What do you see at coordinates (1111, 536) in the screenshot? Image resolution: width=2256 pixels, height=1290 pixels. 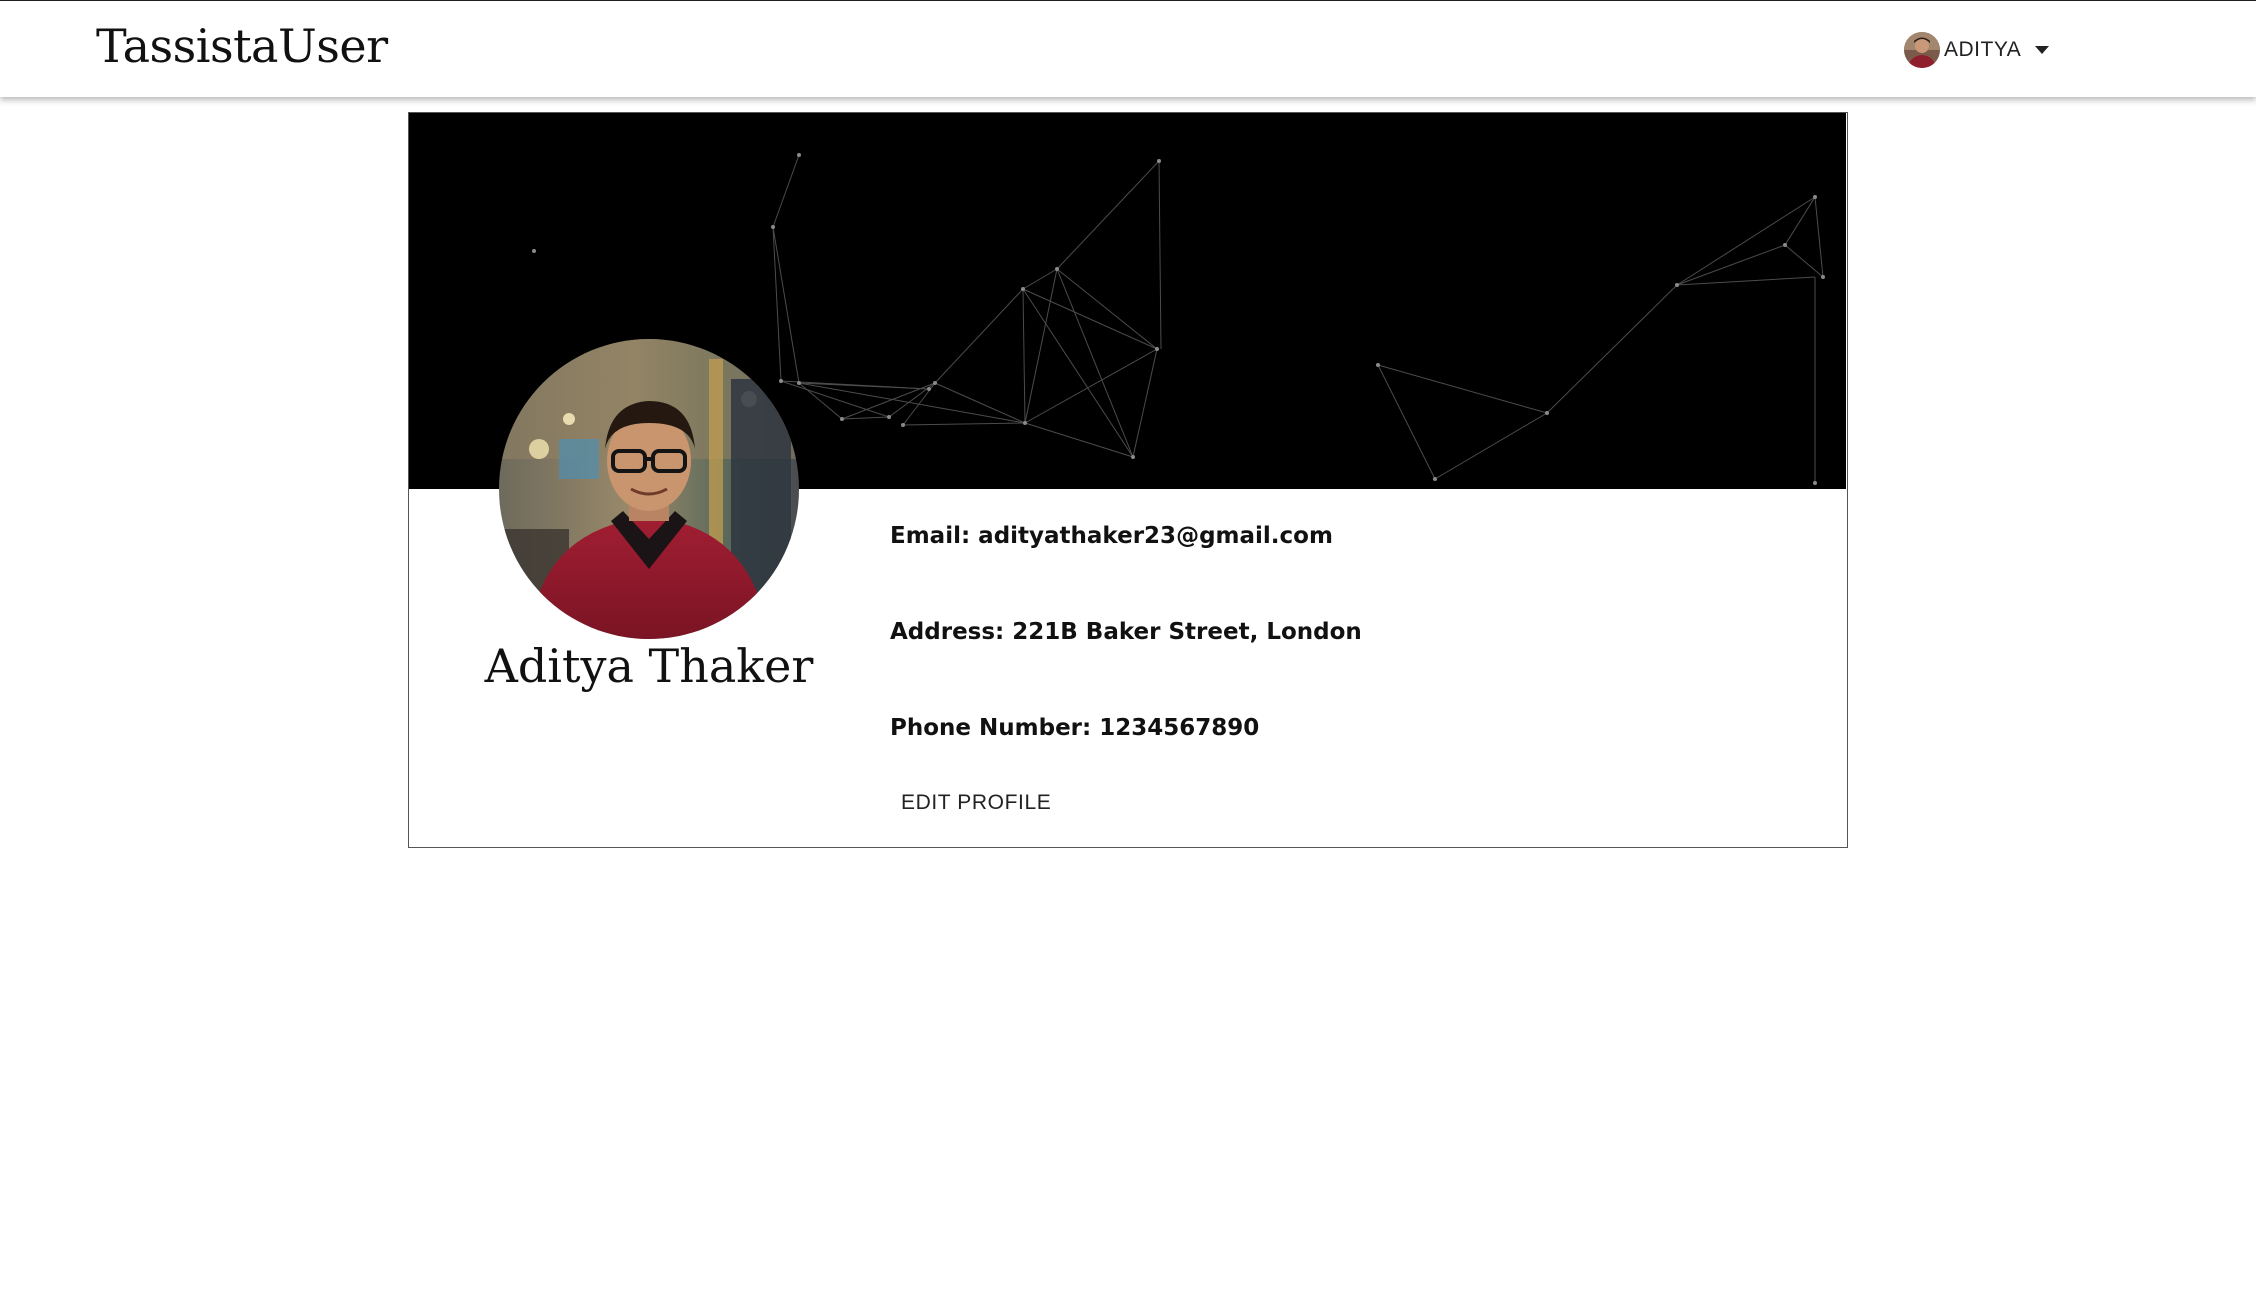 I see `profile-email: Email: adityathaker23@gmail.com` at bounding box center [1111, 536].